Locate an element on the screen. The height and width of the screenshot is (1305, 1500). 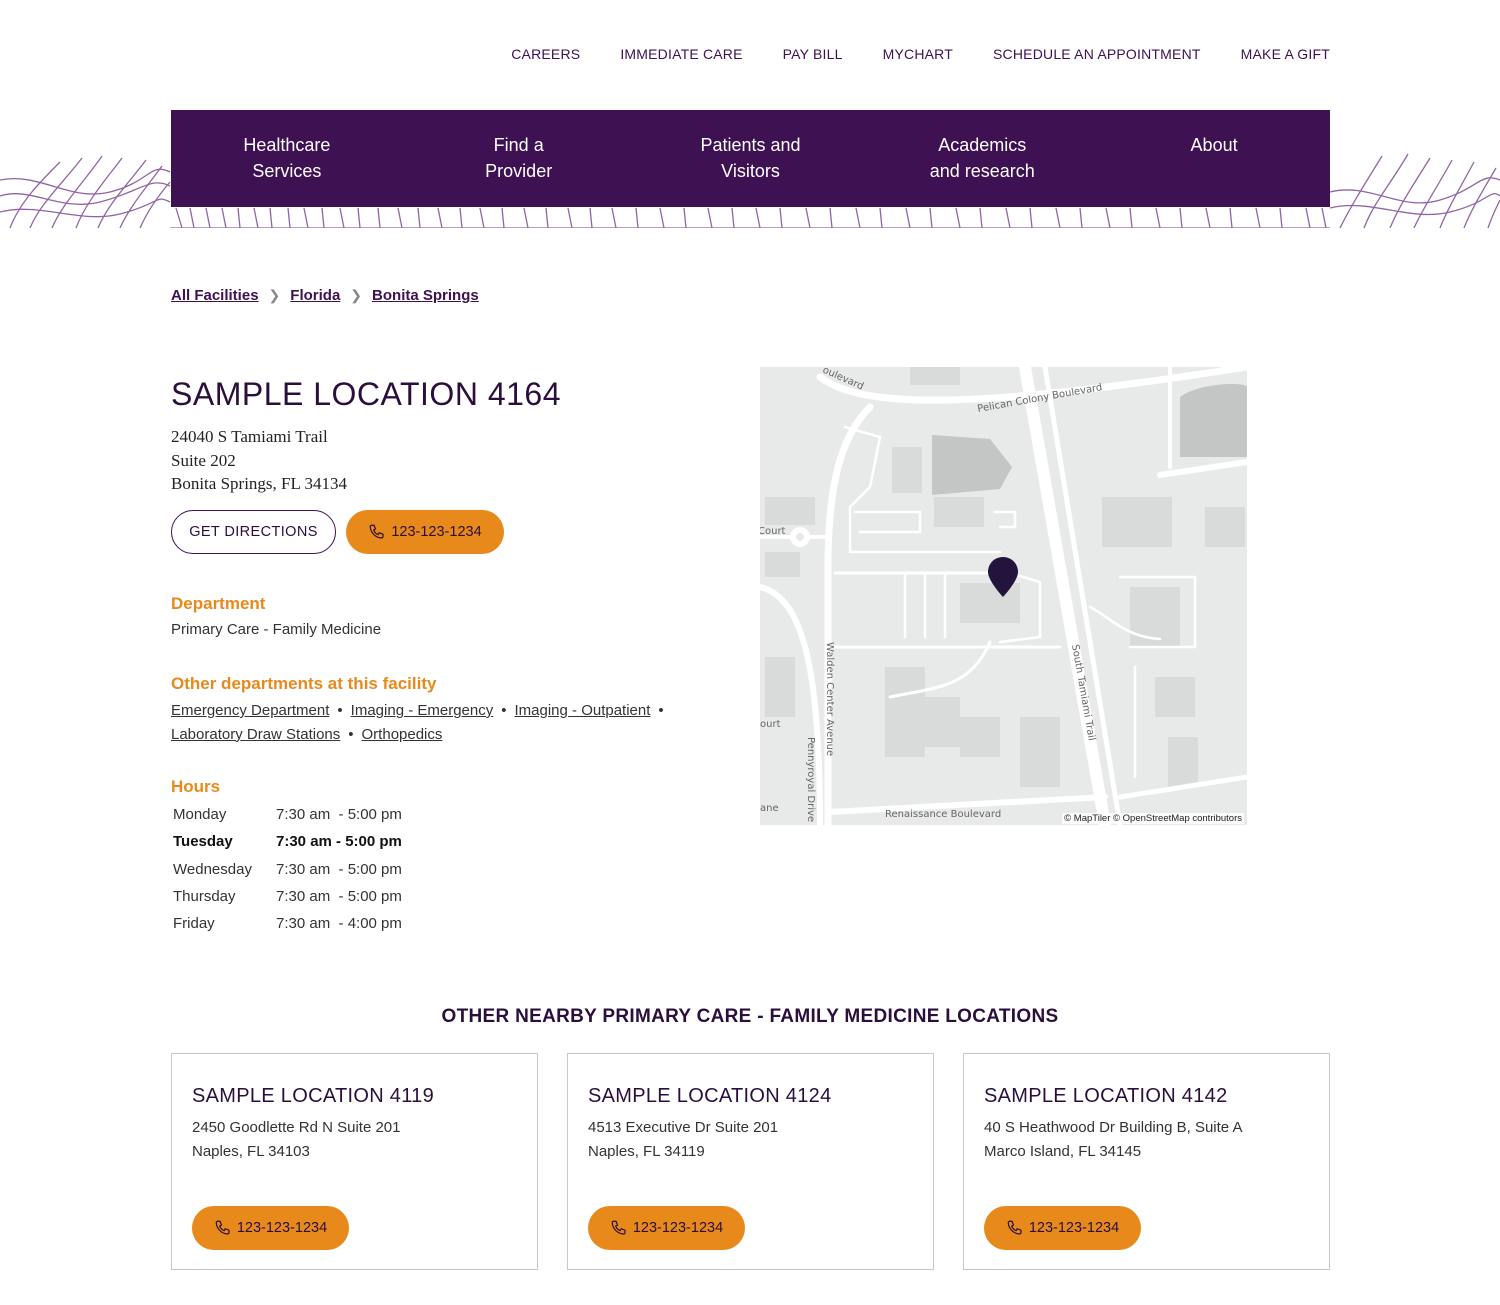
map-label-pennyroyal: Pennyroyal Drive is located at coordinates (810, 779).